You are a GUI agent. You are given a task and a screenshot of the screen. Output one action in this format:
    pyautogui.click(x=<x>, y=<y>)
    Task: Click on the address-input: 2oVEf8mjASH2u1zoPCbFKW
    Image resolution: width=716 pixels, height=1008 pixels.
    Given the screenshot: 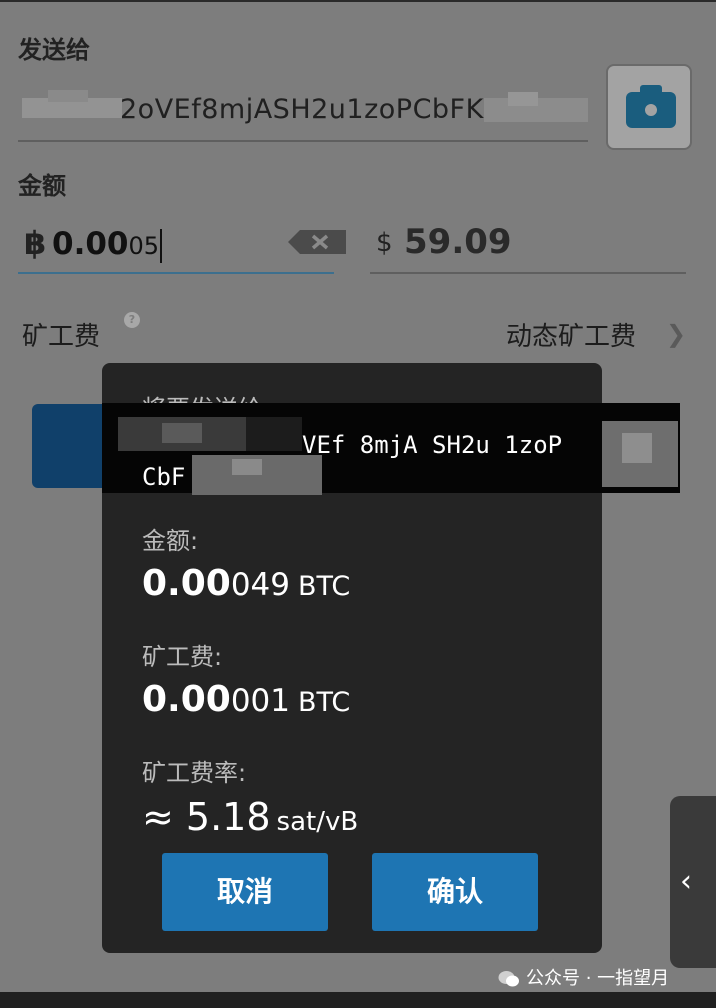 What is the action you would take?
    pyautogui.click(x=303, y=113)
    